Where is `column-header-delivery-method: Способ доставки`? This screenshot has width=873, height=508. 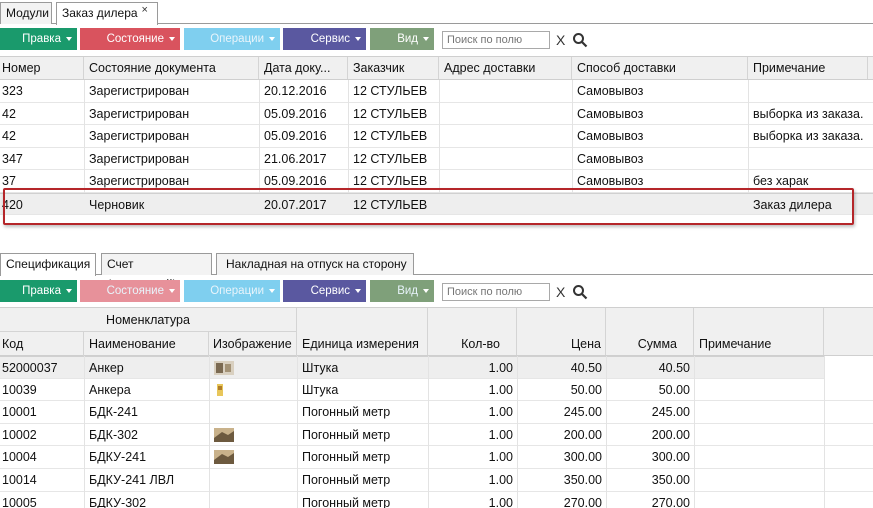 column-header-delivery-method: Способ доставки is located at coordinates (660, 68).